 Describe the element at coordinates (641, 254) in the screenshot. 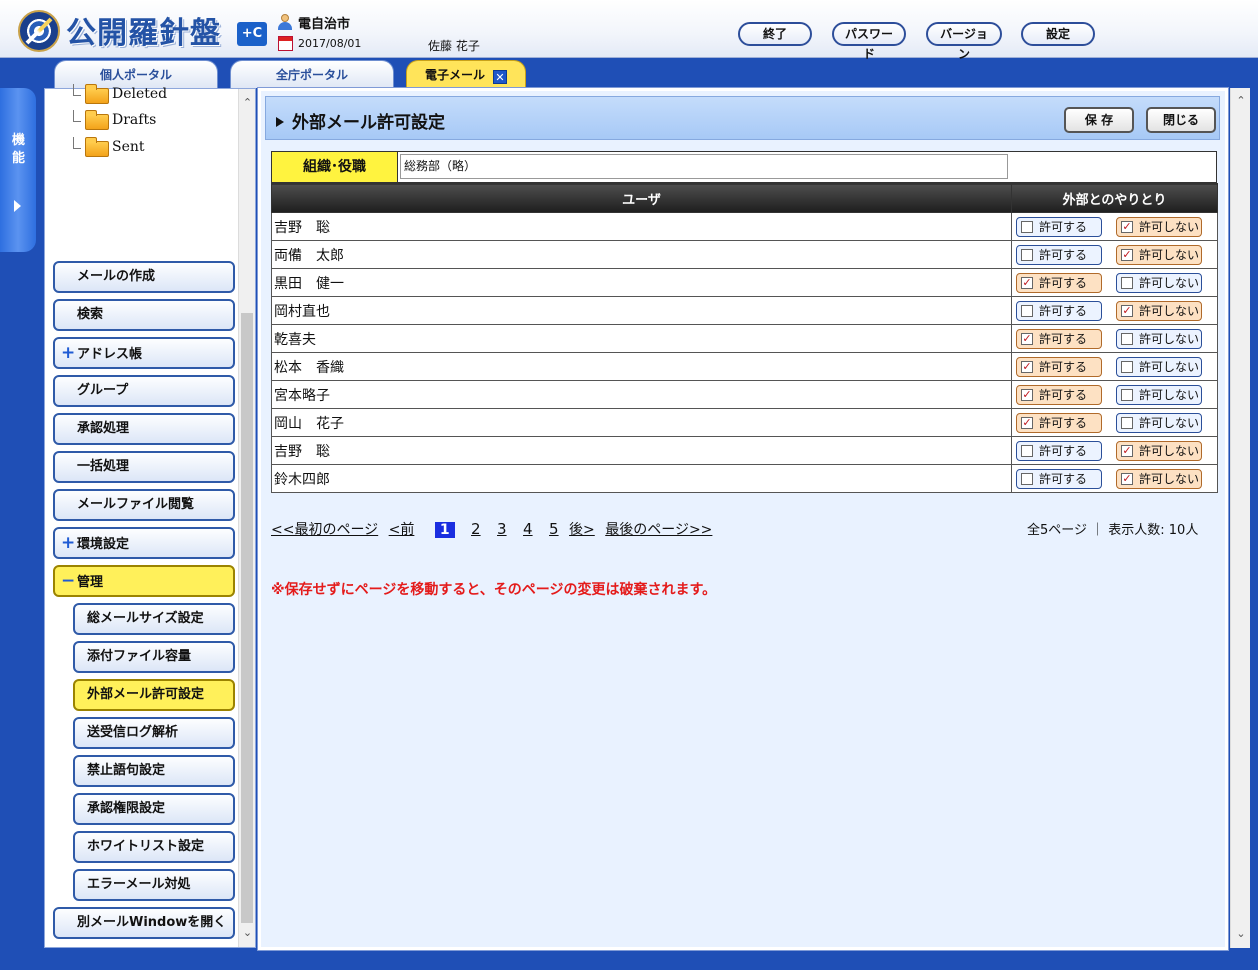

I see `user-name-cell: 両備 太郎` at that location.